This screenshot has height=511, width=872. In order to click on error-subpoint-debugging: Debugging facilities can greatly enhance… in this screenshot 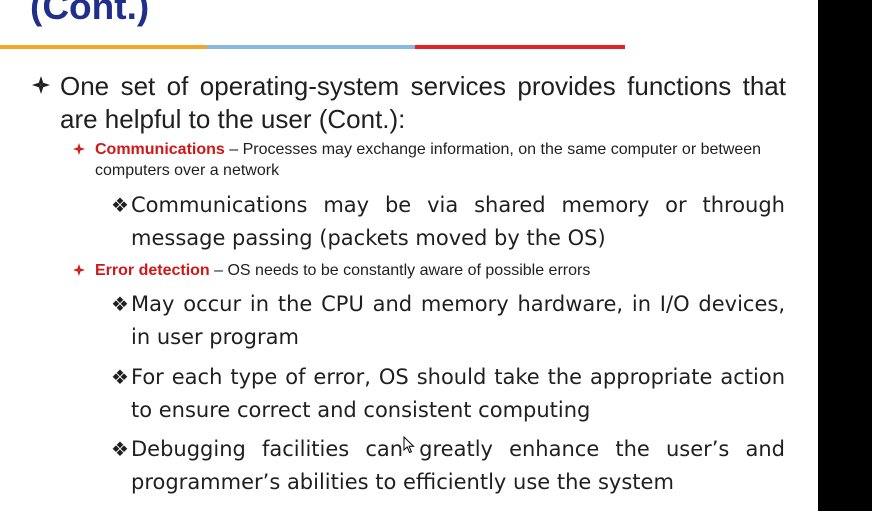, I will do `click(458, 465)`.